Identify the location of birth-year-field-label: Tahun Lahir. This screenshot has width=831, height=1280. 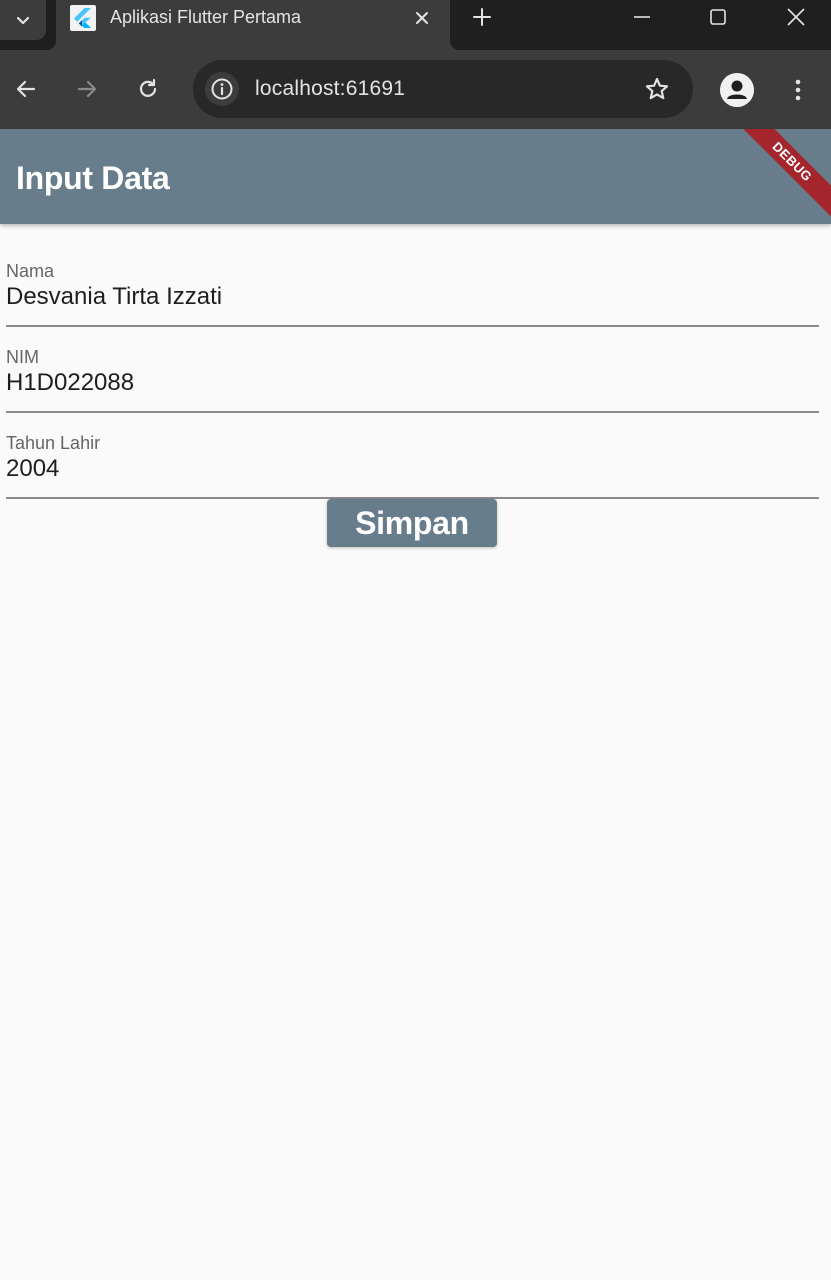
(53, 443).